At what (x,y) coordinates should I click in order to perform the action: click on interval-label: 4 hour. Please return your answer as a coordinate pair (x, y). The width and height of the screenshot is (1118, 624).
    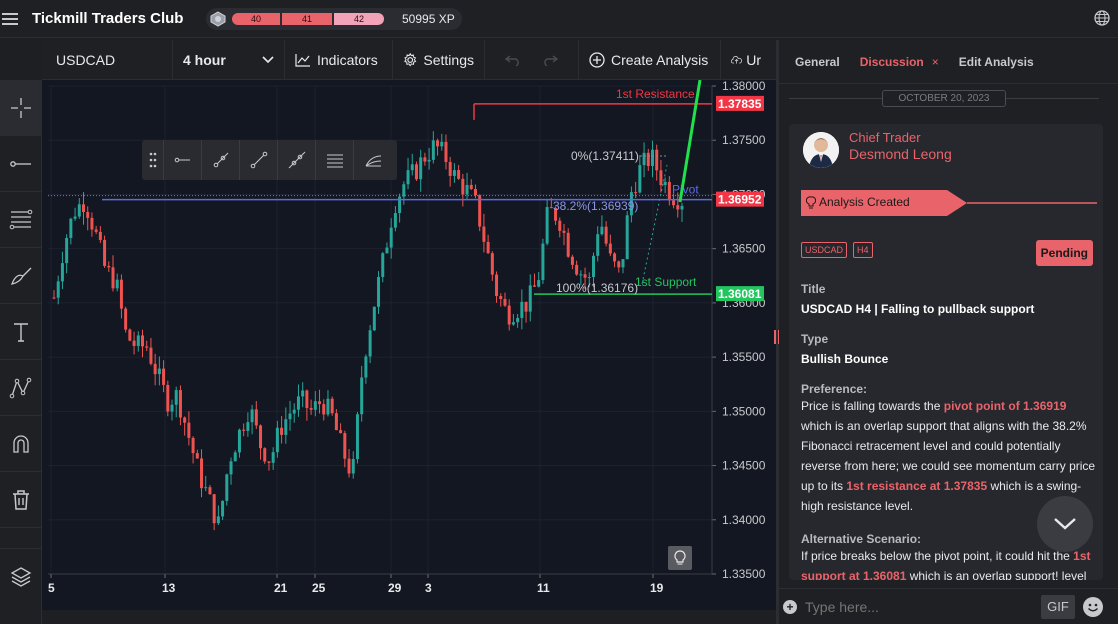
    Looking at the image, I should click on (204, 59).